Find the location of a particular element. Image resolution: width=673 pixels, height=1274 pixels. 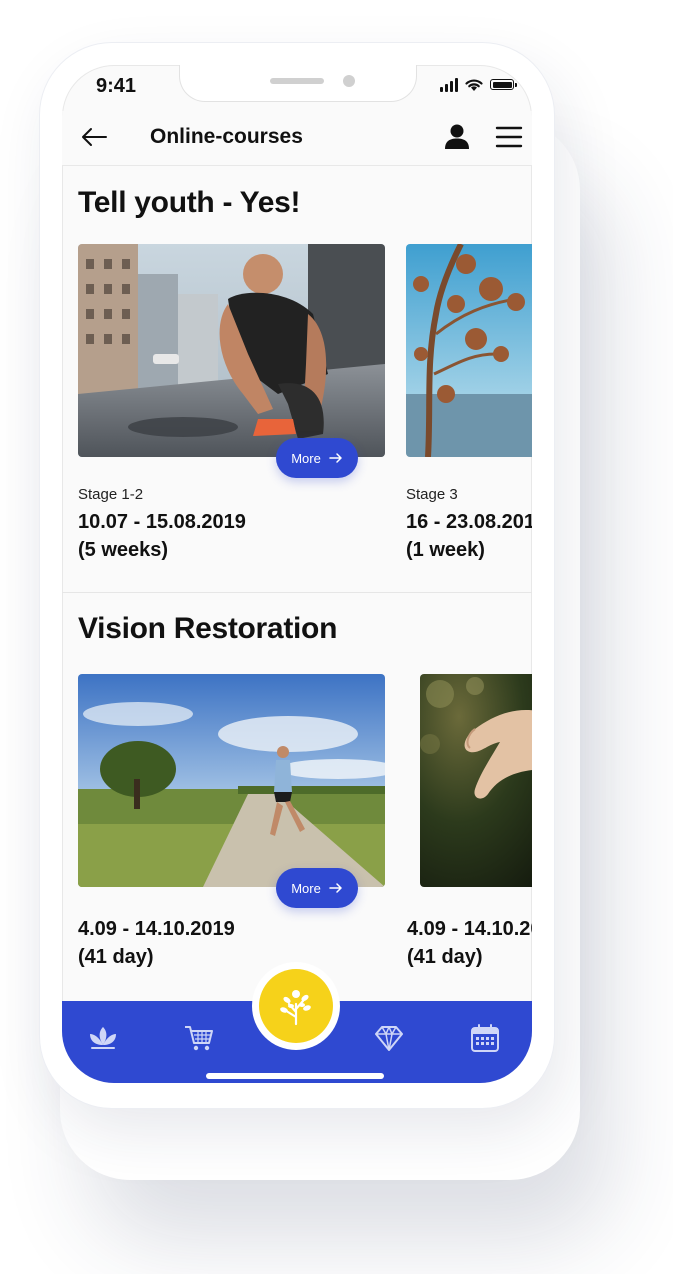

back-arrow-icon is located at coordinates (94, 137).